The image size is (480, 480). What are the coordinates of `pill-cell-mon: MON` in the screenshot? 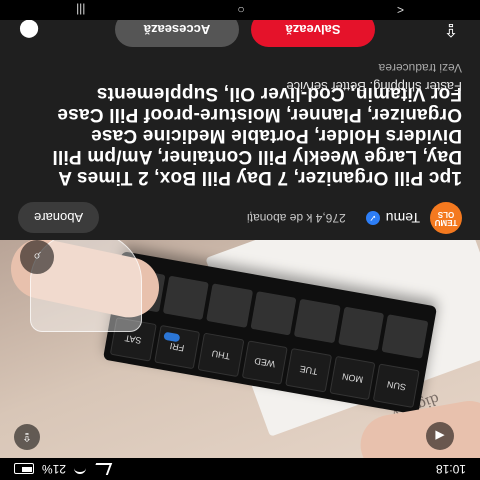 It's located at (352, 378).